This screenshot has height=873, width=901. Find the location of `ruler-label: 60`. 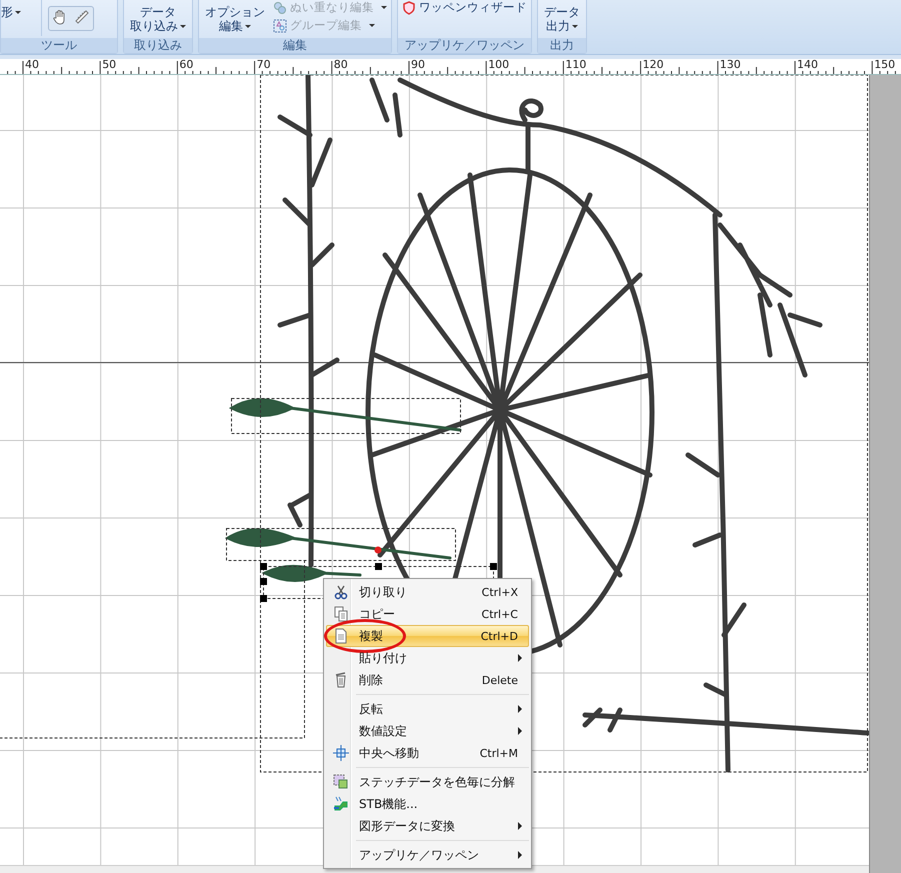

ruler-label: 60 is located at coordinates (186, 65).